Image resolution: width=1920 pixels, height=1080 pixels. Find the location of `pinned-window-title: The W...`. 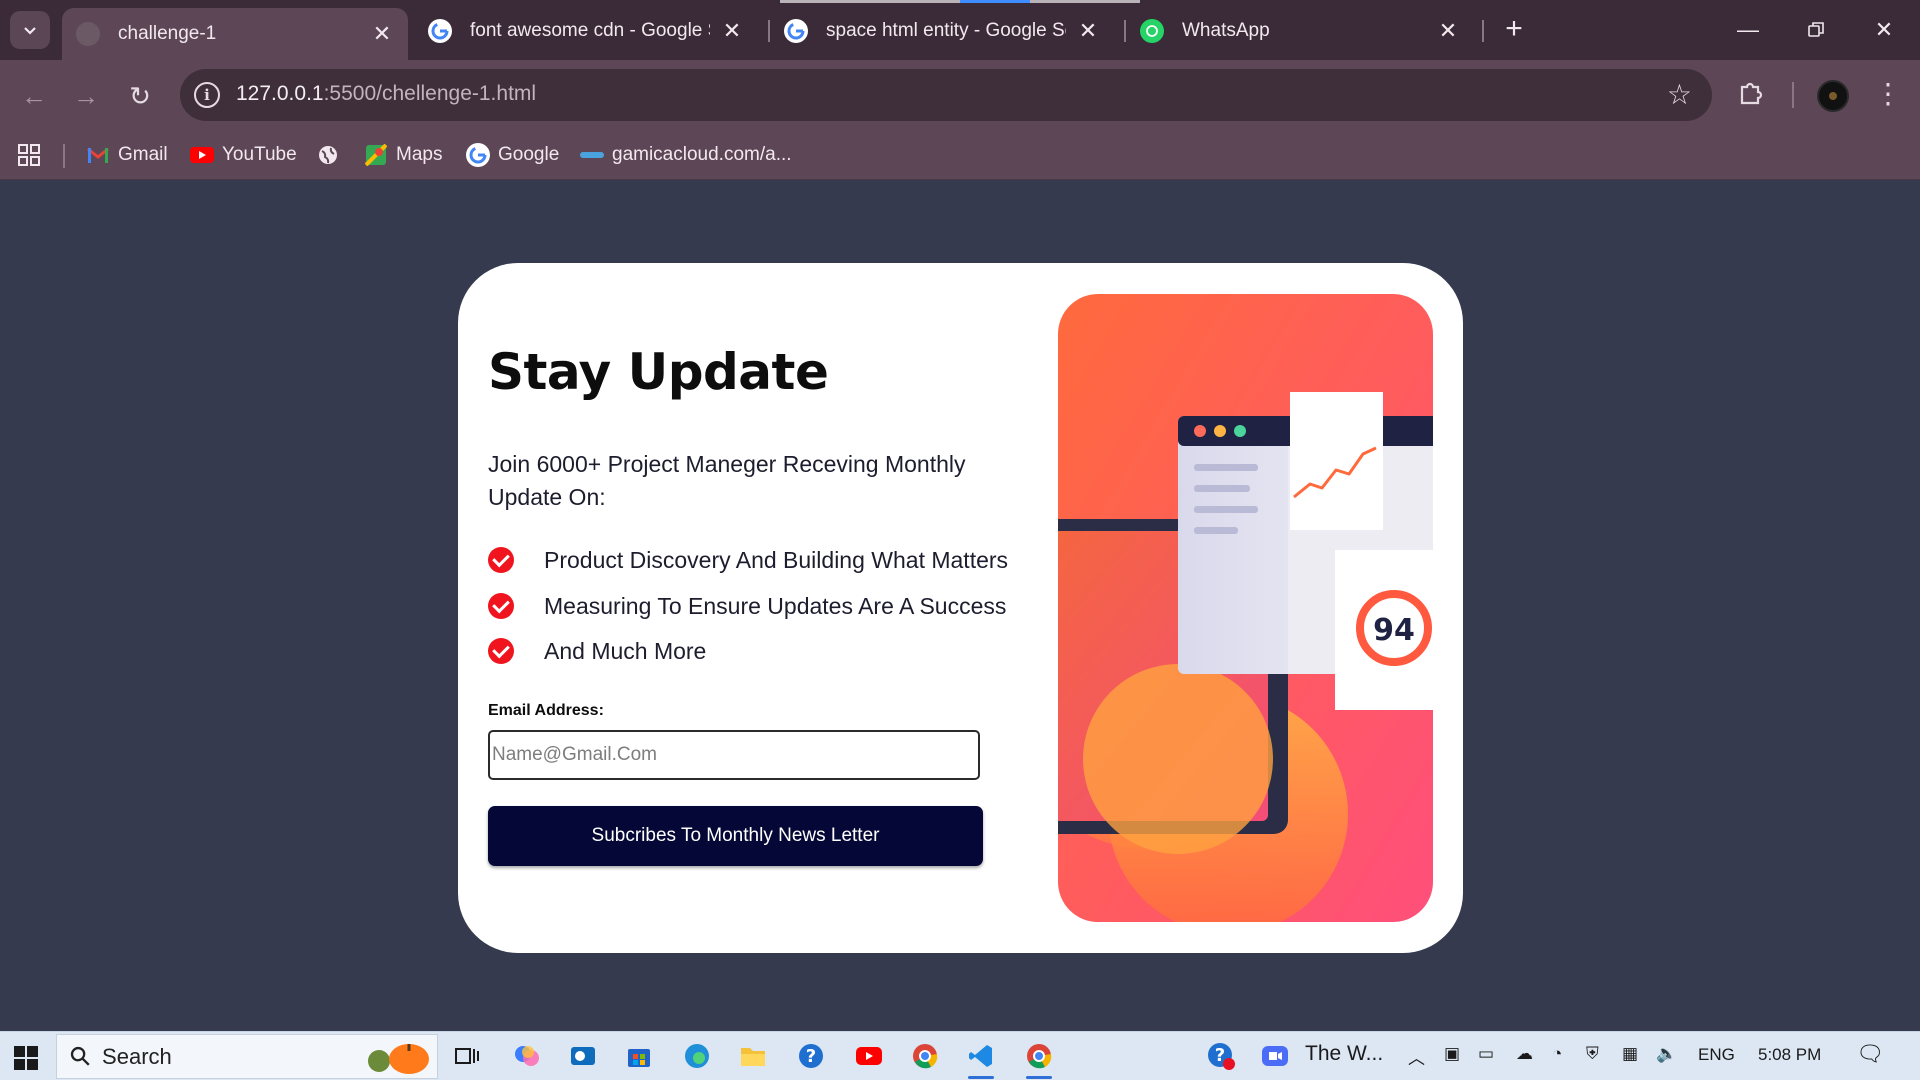

pinned-window-title: The W... is located at coordinates (1344, 1054).